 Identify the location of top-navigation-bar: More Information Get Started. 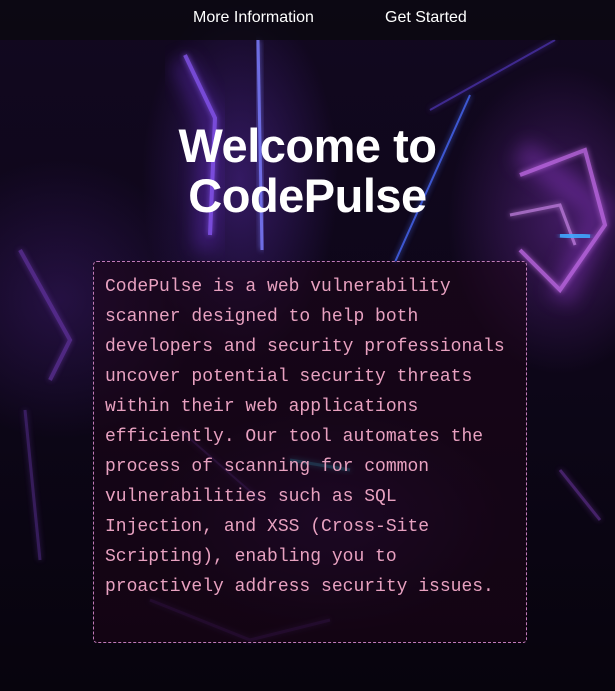
(307, 20).